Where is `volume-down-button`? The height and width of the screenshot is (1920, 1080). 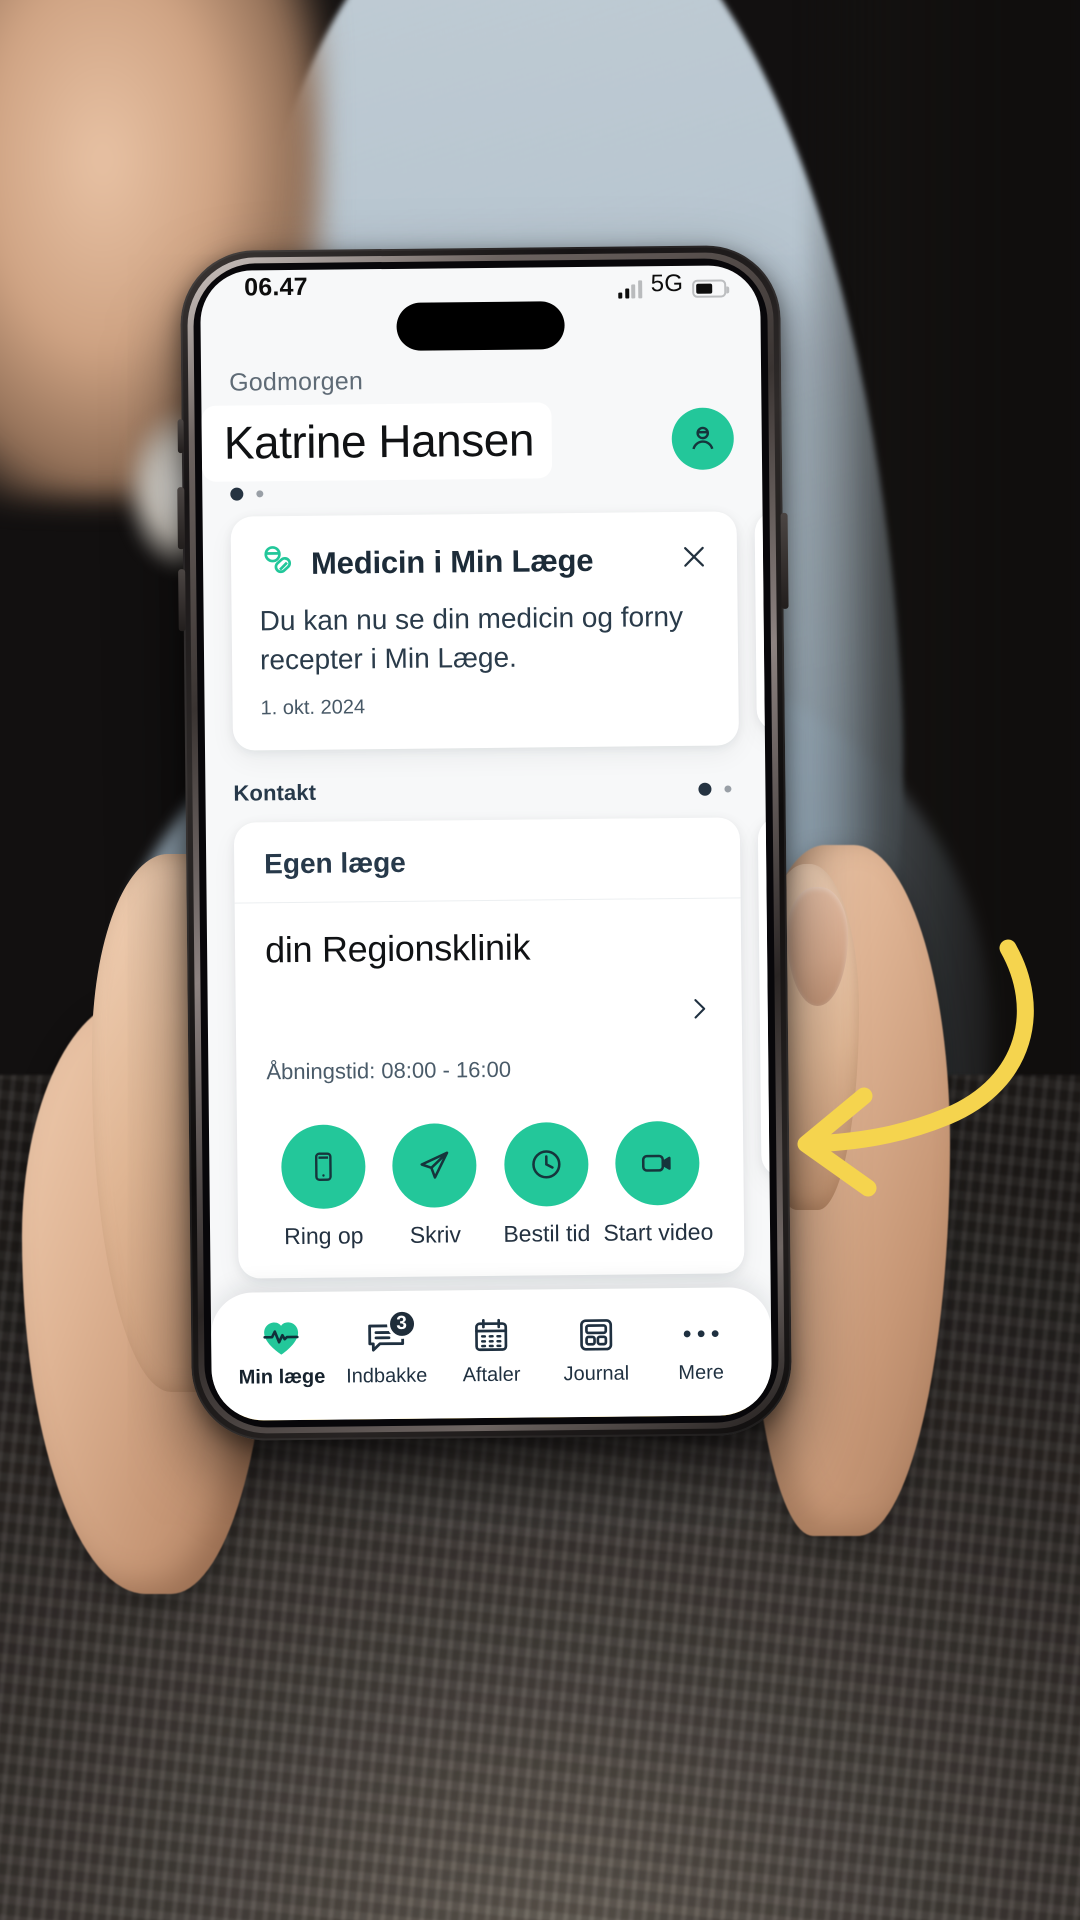
volume-down-button is located at coordinates (182, 600).